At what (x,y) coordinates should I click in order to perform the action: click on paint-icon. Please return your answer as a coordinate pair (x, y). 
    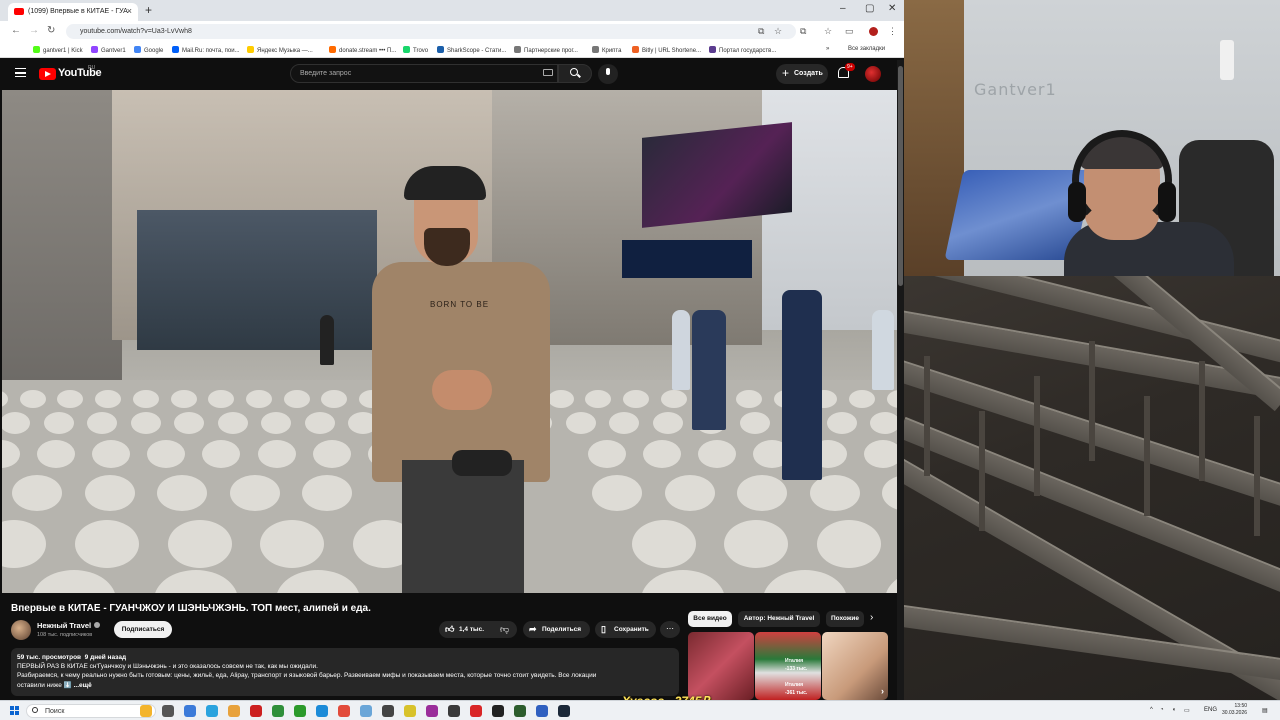
    Looking at the image, I should click on (234, 711).